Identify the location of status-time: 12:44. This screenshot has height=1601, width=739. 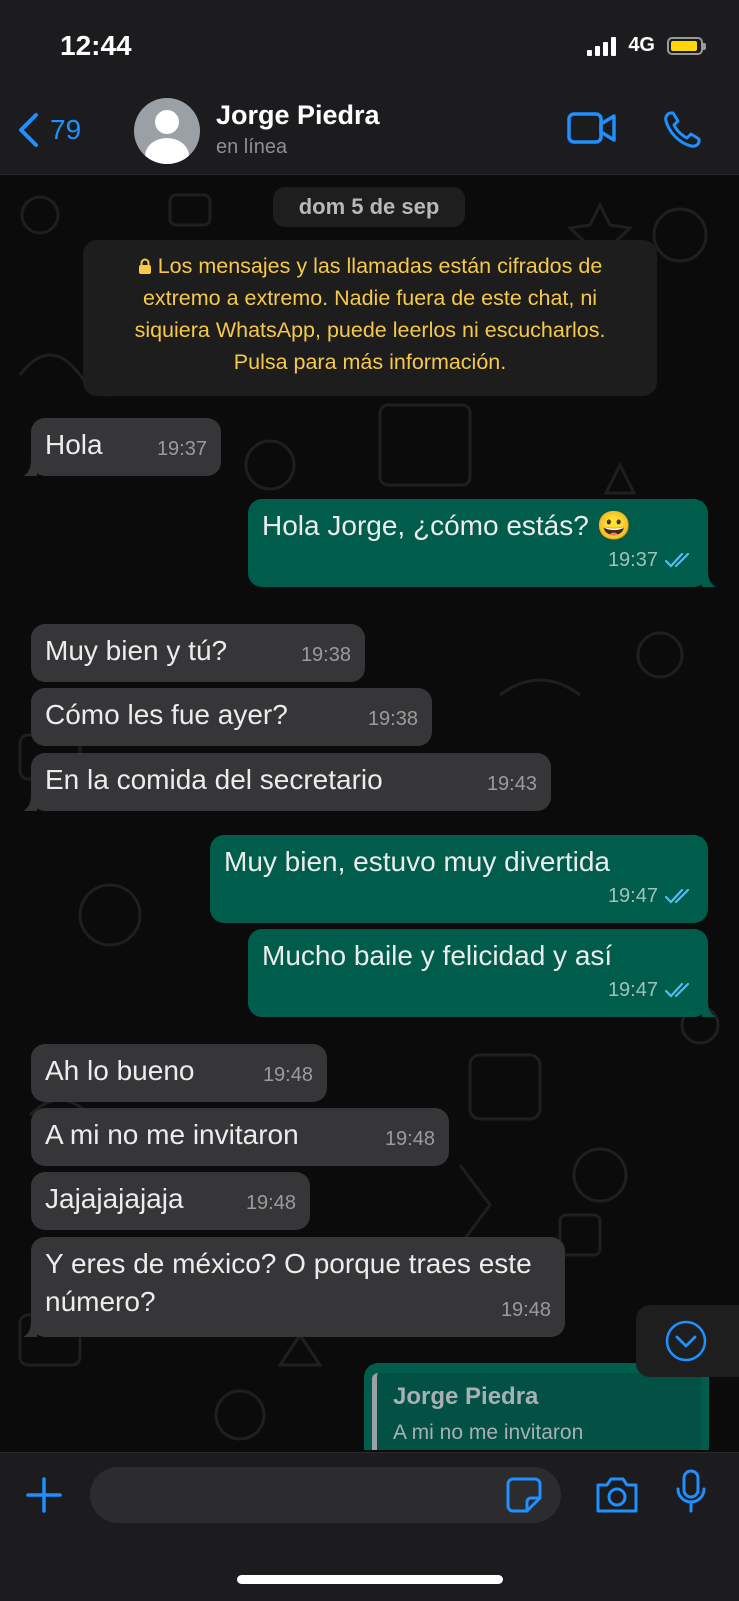
(96, 45).